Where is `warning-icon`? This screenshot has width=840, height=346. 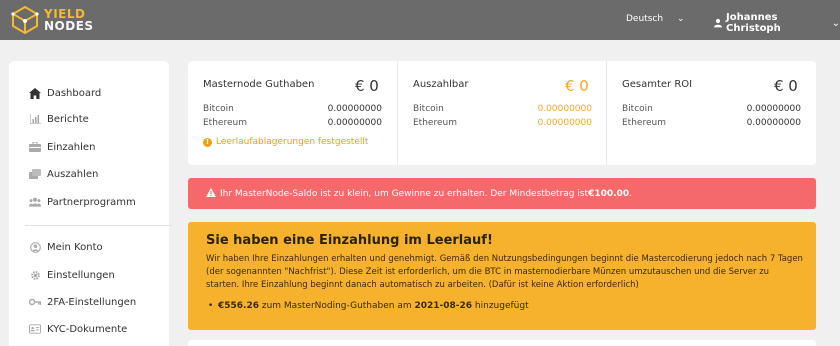 warning-icon is located at coordinates (211, 193).